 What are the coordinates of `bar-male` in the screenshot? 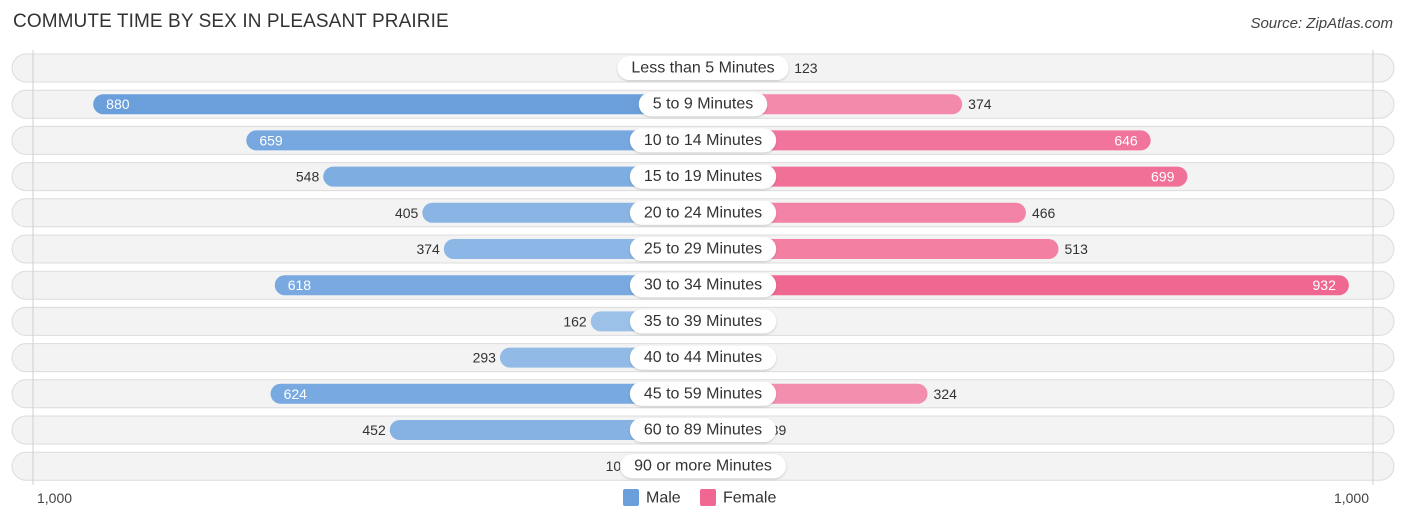 It's located at (403, 104).